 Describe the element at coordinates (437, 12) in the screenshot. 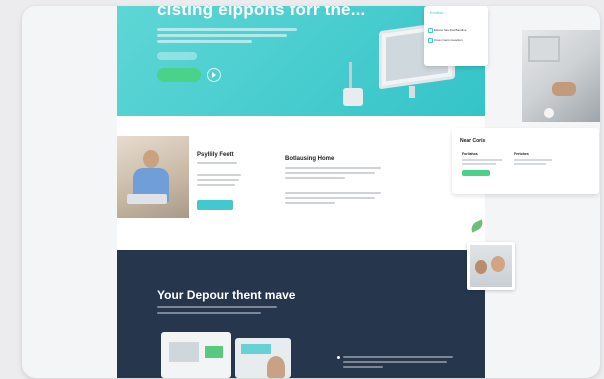

I see `dropdown-header: Evotion` at that location.